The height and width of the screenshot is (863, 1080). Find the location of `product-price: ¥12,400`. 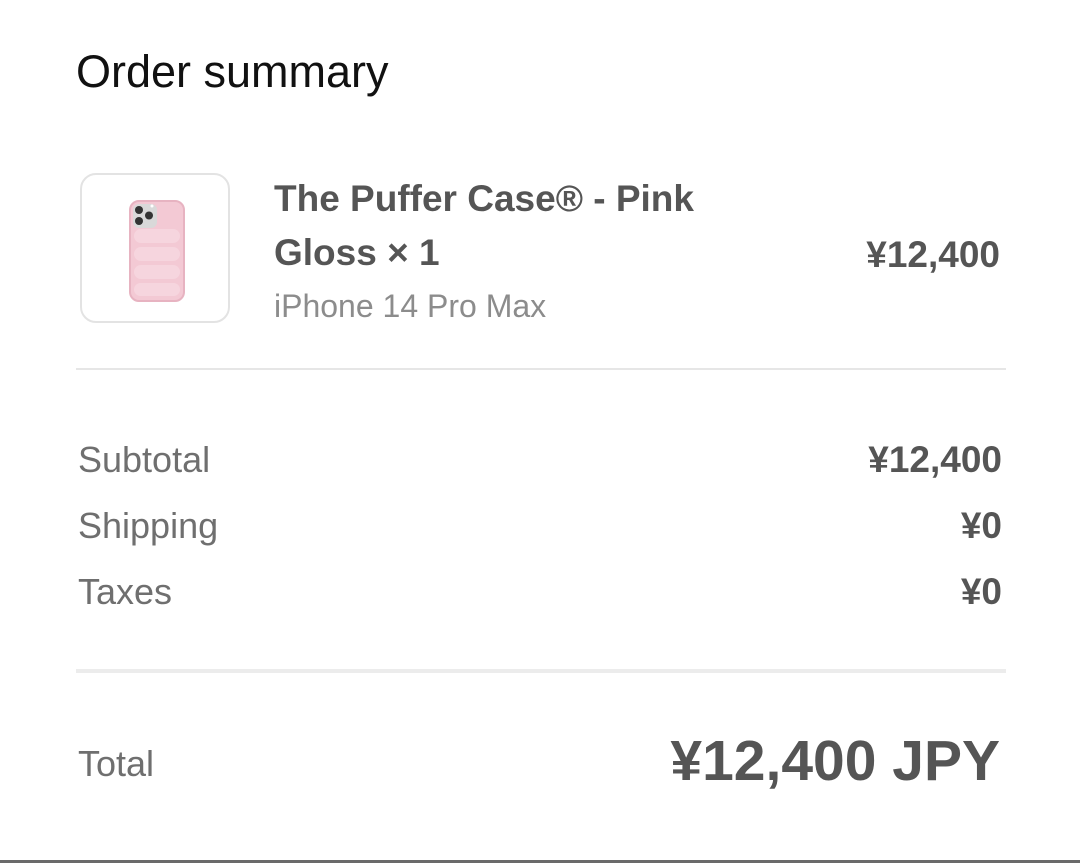

product-price: ¥12,400 is located at coordinates (933, 254).